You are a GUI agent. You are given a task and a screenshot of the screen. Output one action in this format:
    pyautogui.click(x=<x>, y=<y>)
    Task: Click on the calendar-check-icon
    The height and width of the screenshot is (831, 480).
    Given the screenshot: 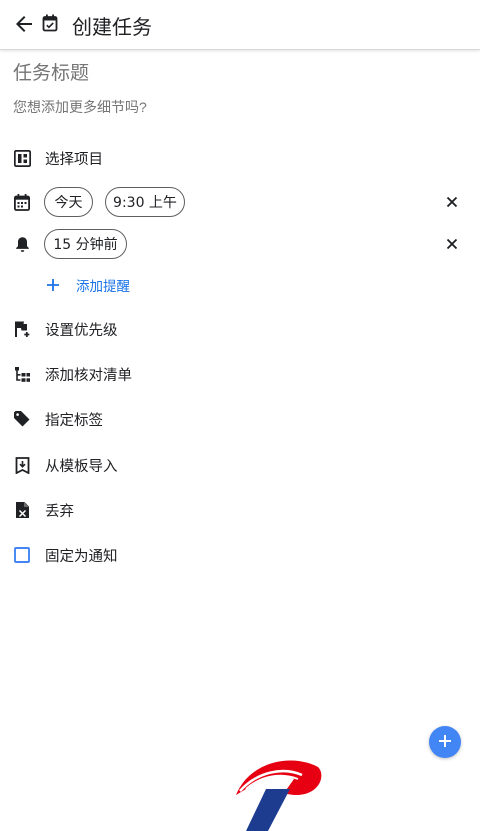 What is the action you would take?
    pyautogui.click(x=50, y=23)
    